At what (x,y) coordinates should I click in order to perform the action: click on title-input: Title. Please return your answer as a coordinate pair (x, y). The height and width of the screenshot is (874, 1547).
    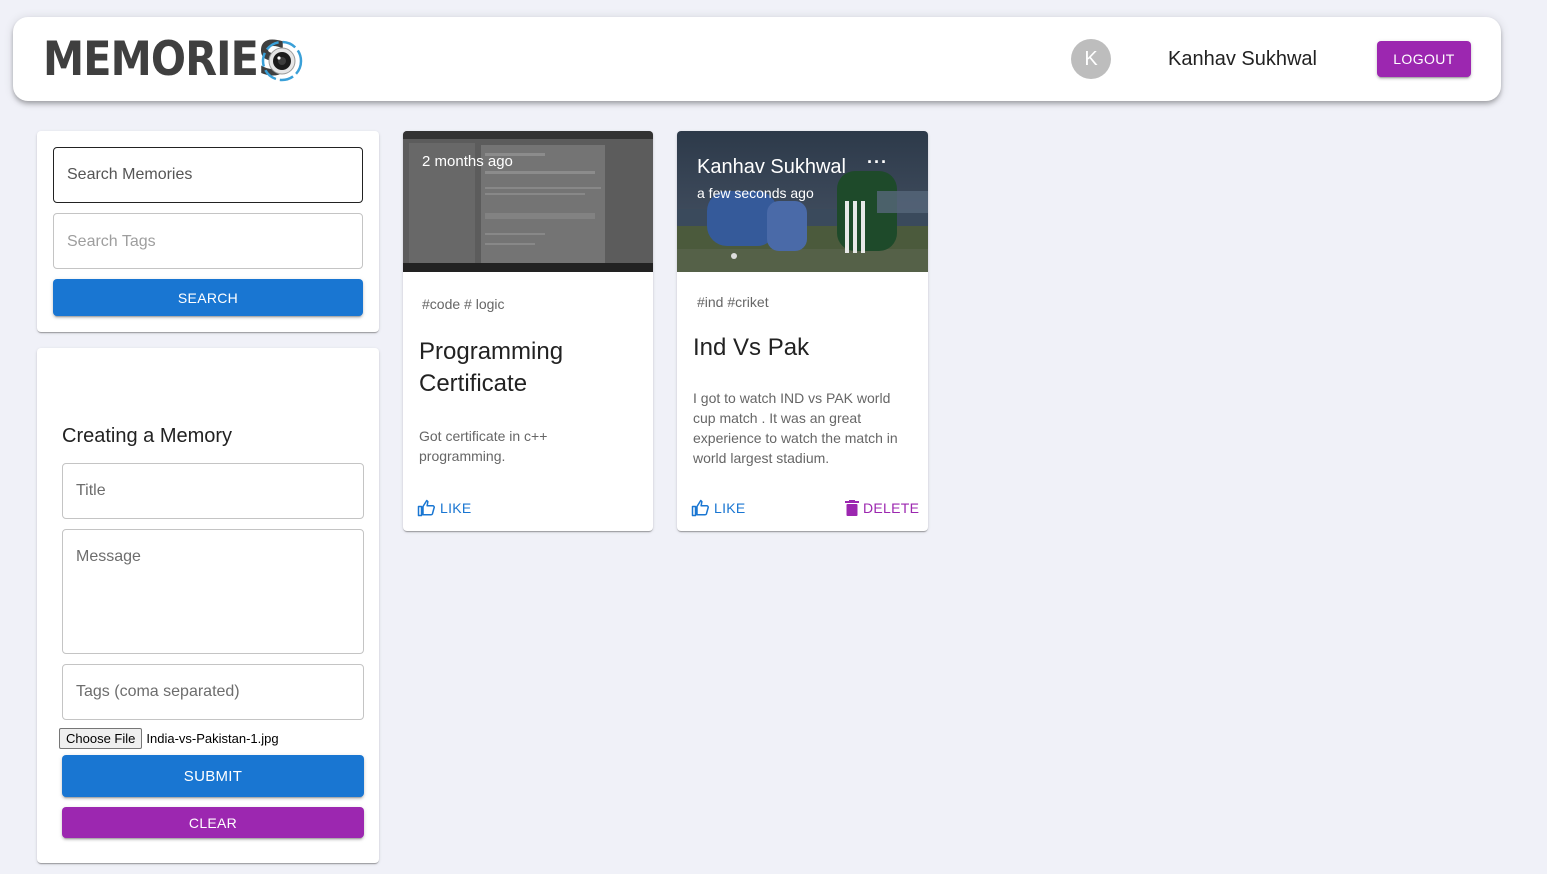
    Looking at the image, I should click on (213, 491).